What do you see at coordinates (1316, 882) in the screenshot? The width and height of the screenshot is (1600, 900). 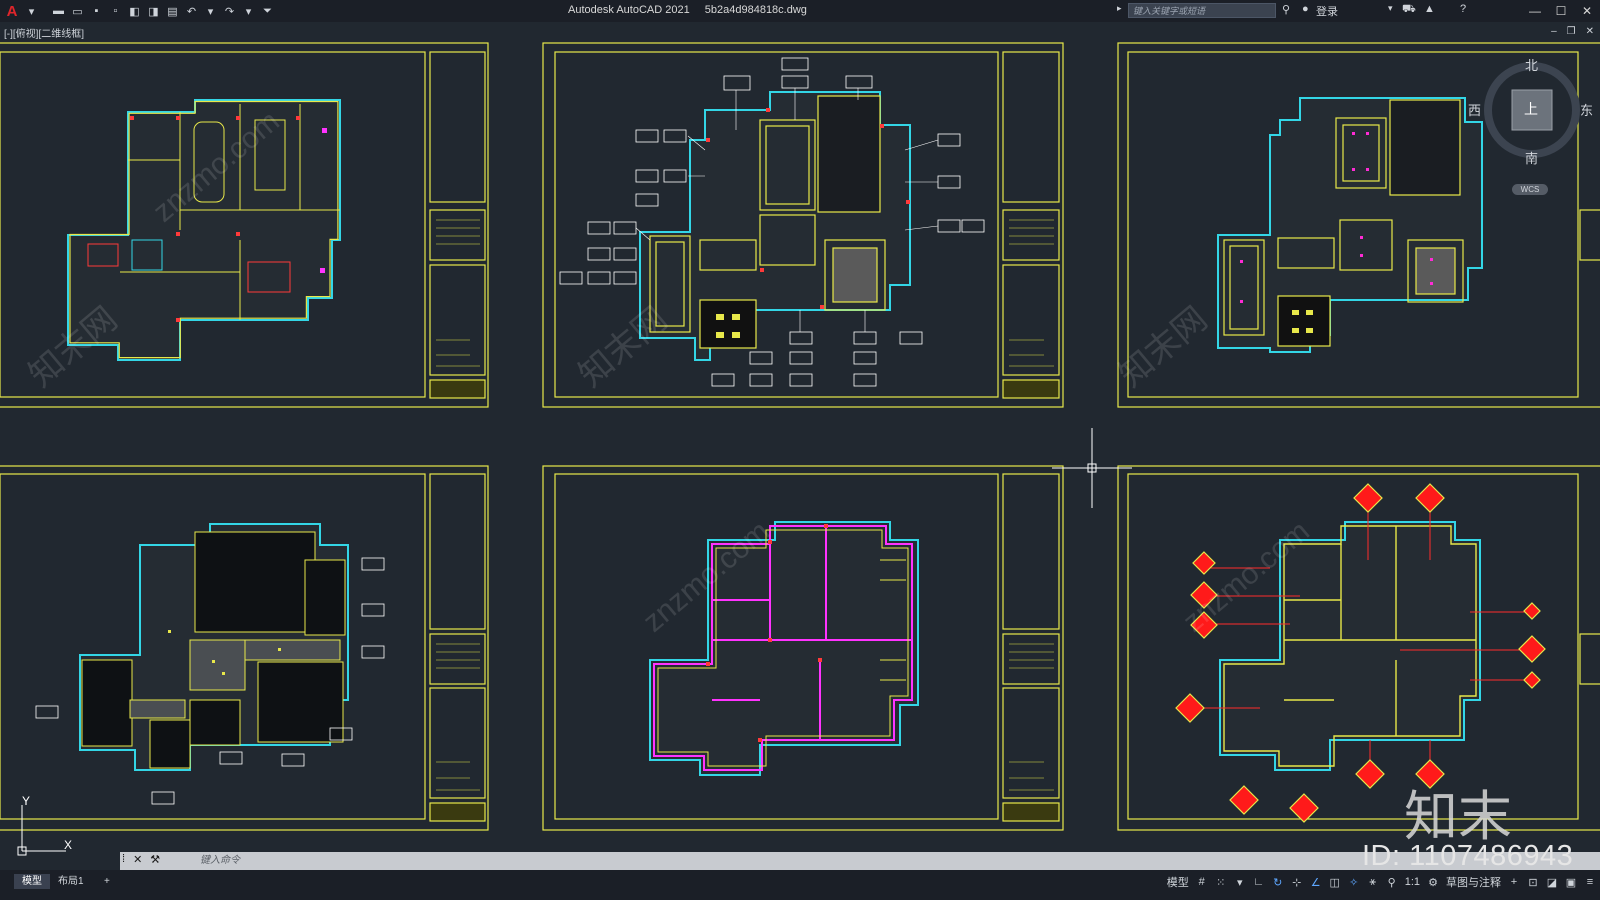 I see `polar-tracking-icon: ∠` at bounding box center [1316, 882].